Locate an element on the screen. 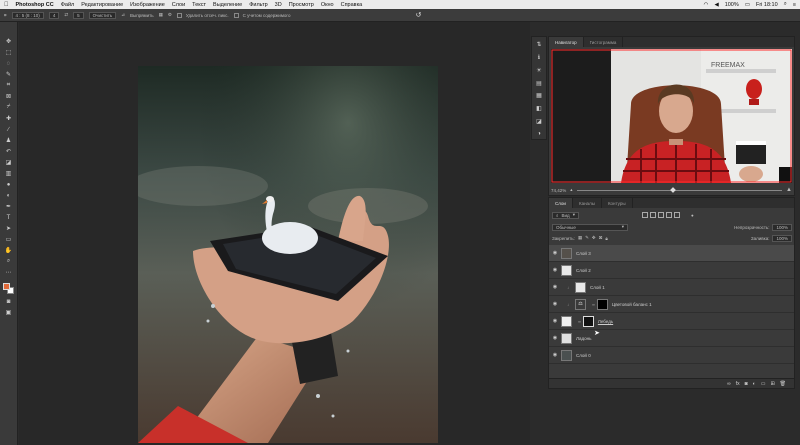 This screenshot has height=445, width=800. history-brush-icon: ↶ is located at coordinates (9, 151).